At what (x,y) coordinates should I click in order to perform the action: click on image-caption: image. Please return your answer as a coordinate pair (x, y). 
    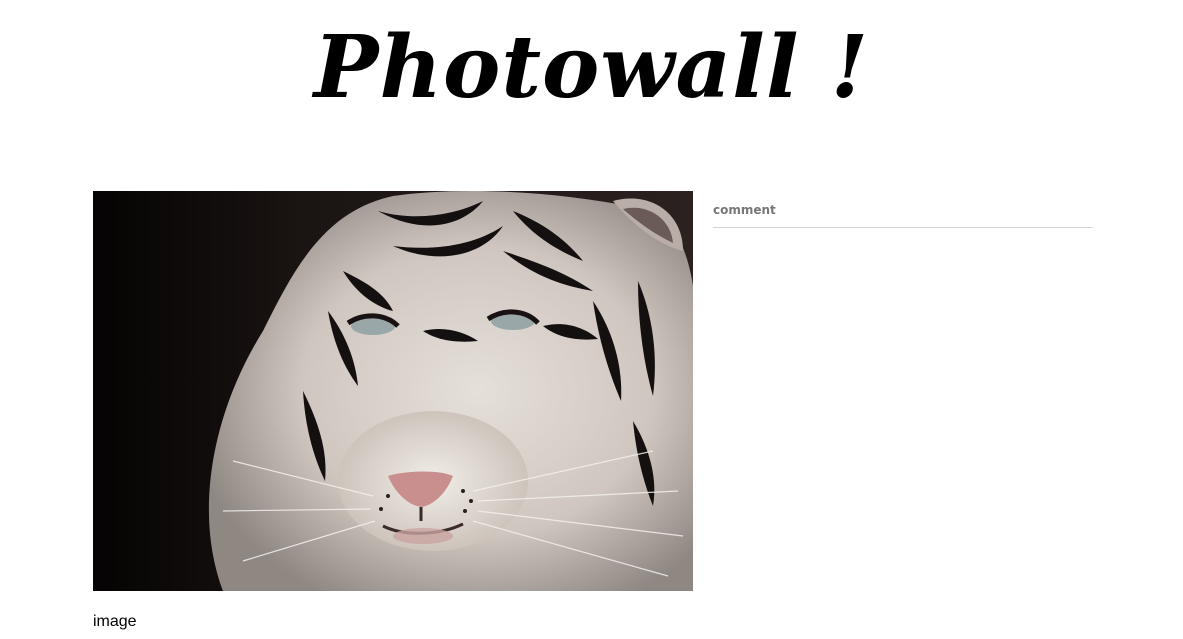
    Looking at the image, I should click on (115, 621).